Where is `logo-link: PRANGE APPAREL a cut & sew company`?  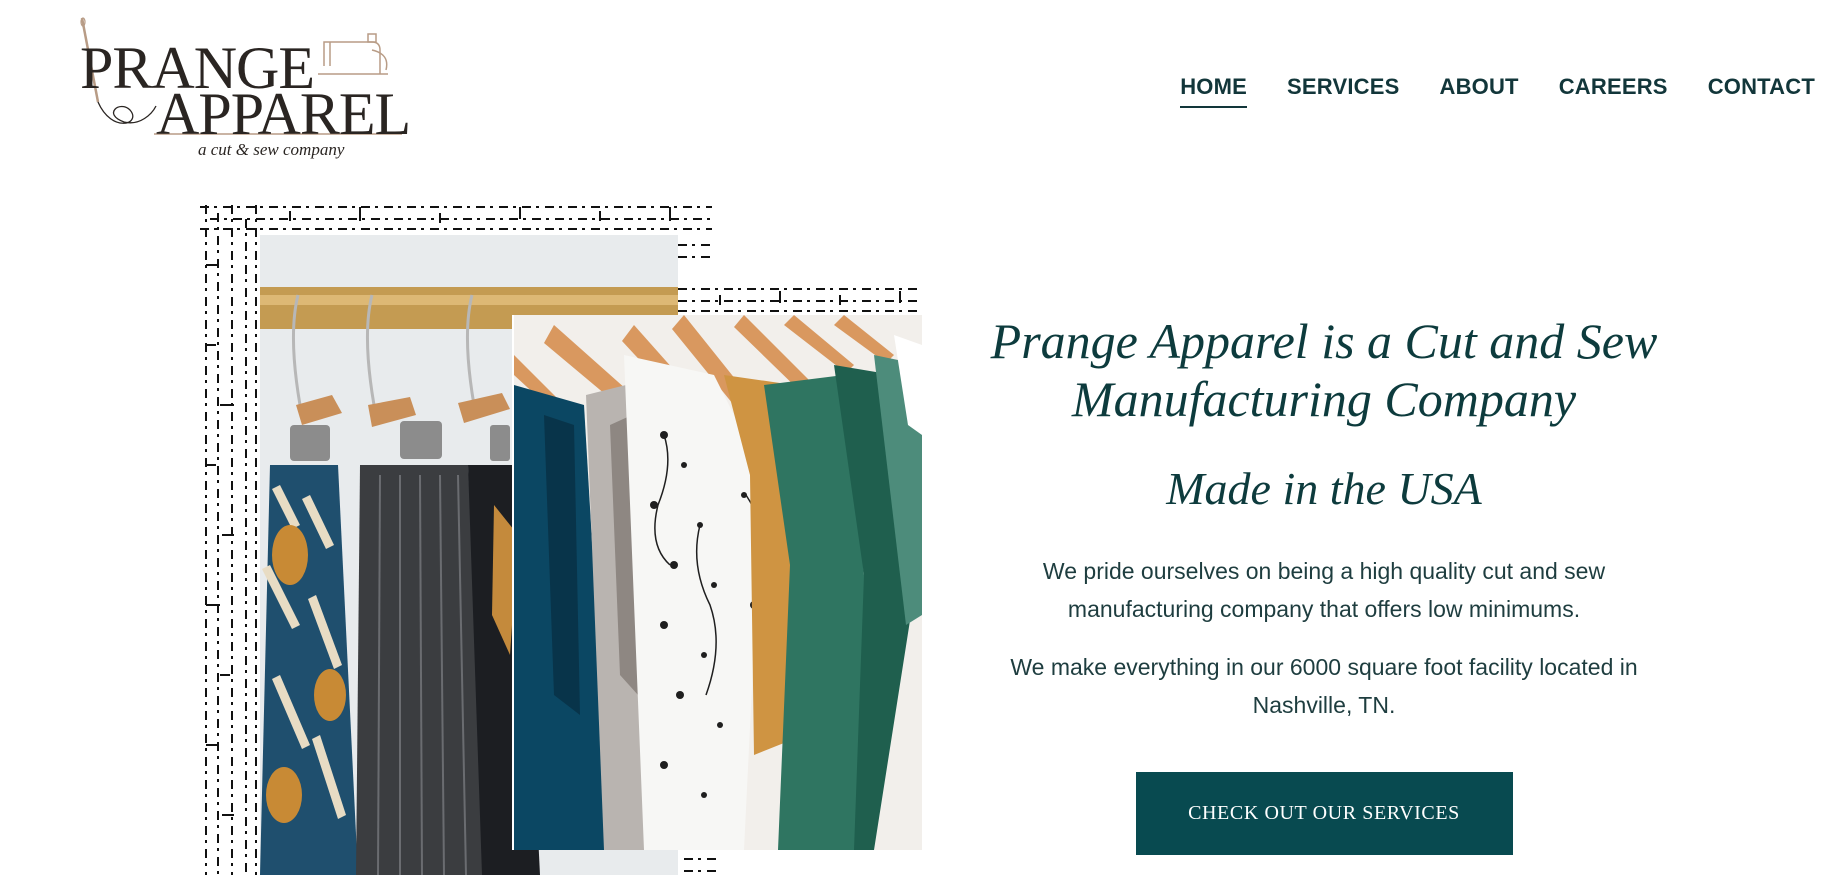
logo-link: PRANGE APPAREL a cut & sew company is located at coordinates (242, 92).